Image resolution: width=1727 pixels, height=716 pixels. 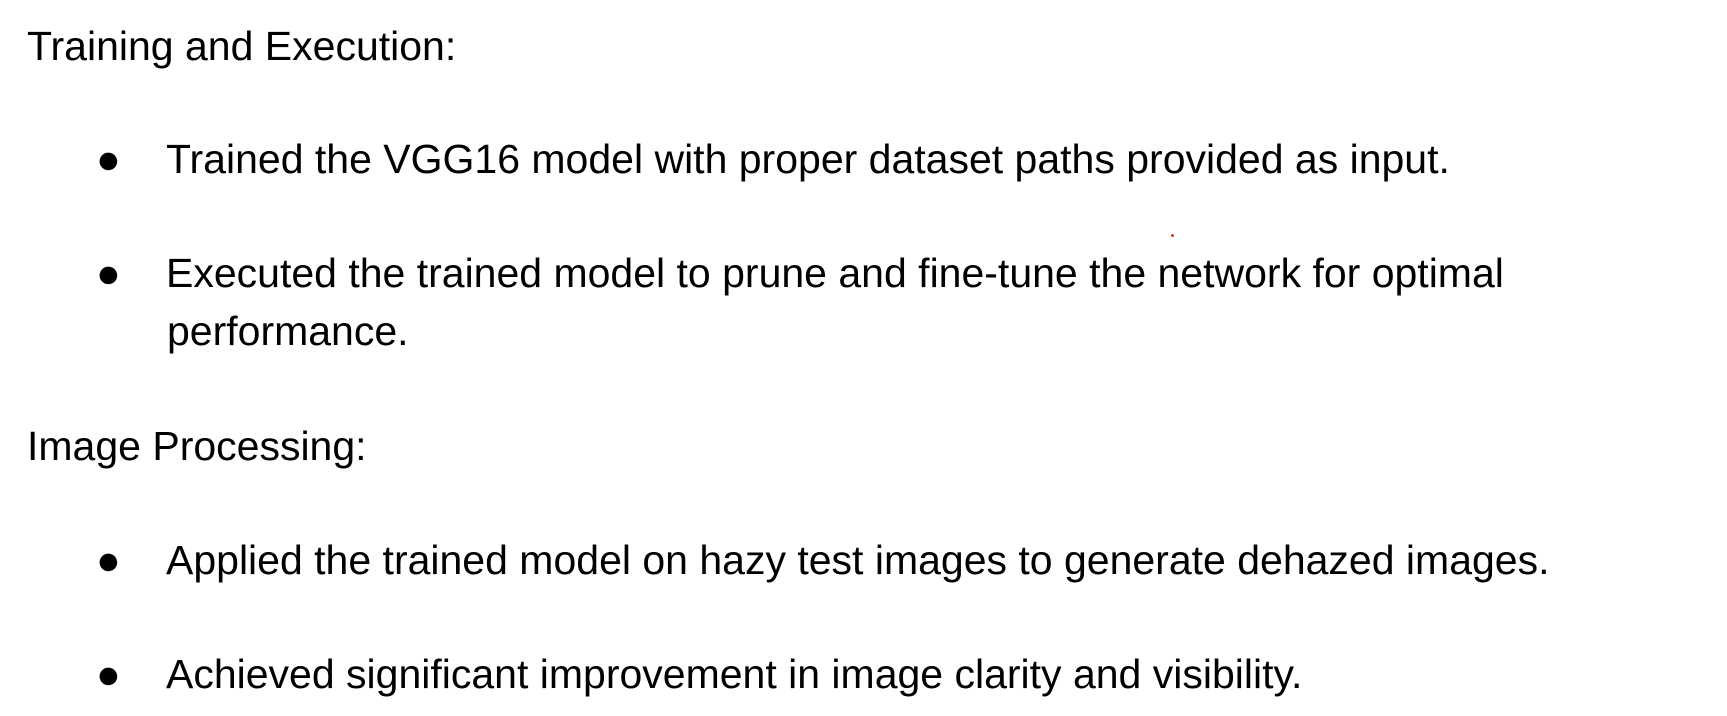 I want to click on bullet-text-continuation: performance., so click(x=288, y=331).